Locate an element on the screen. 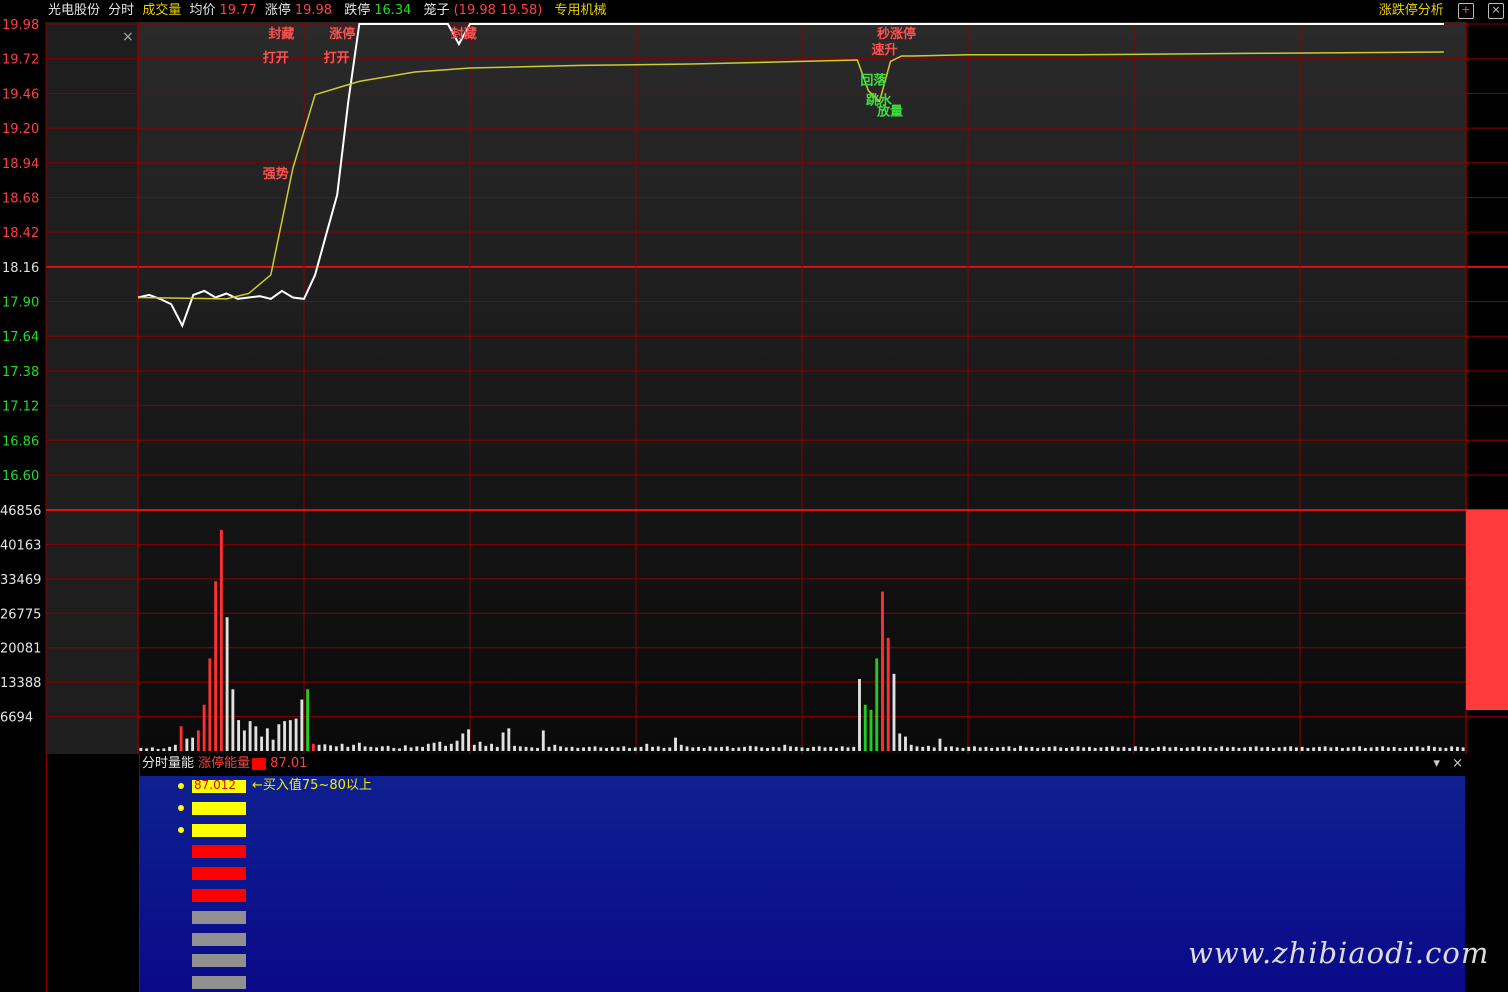  panel-close-icon: × is located at coordinates (1457, 763).